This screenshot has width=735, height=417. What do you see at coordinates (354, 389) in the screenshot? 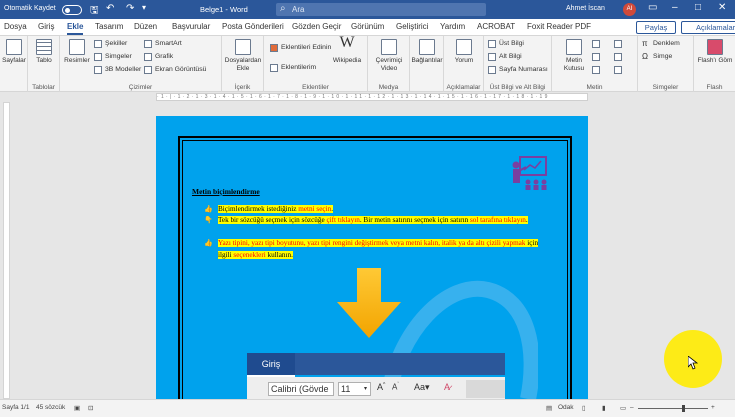
I see `font-size-box: 11 ▾` at bounding box center [354, 389].